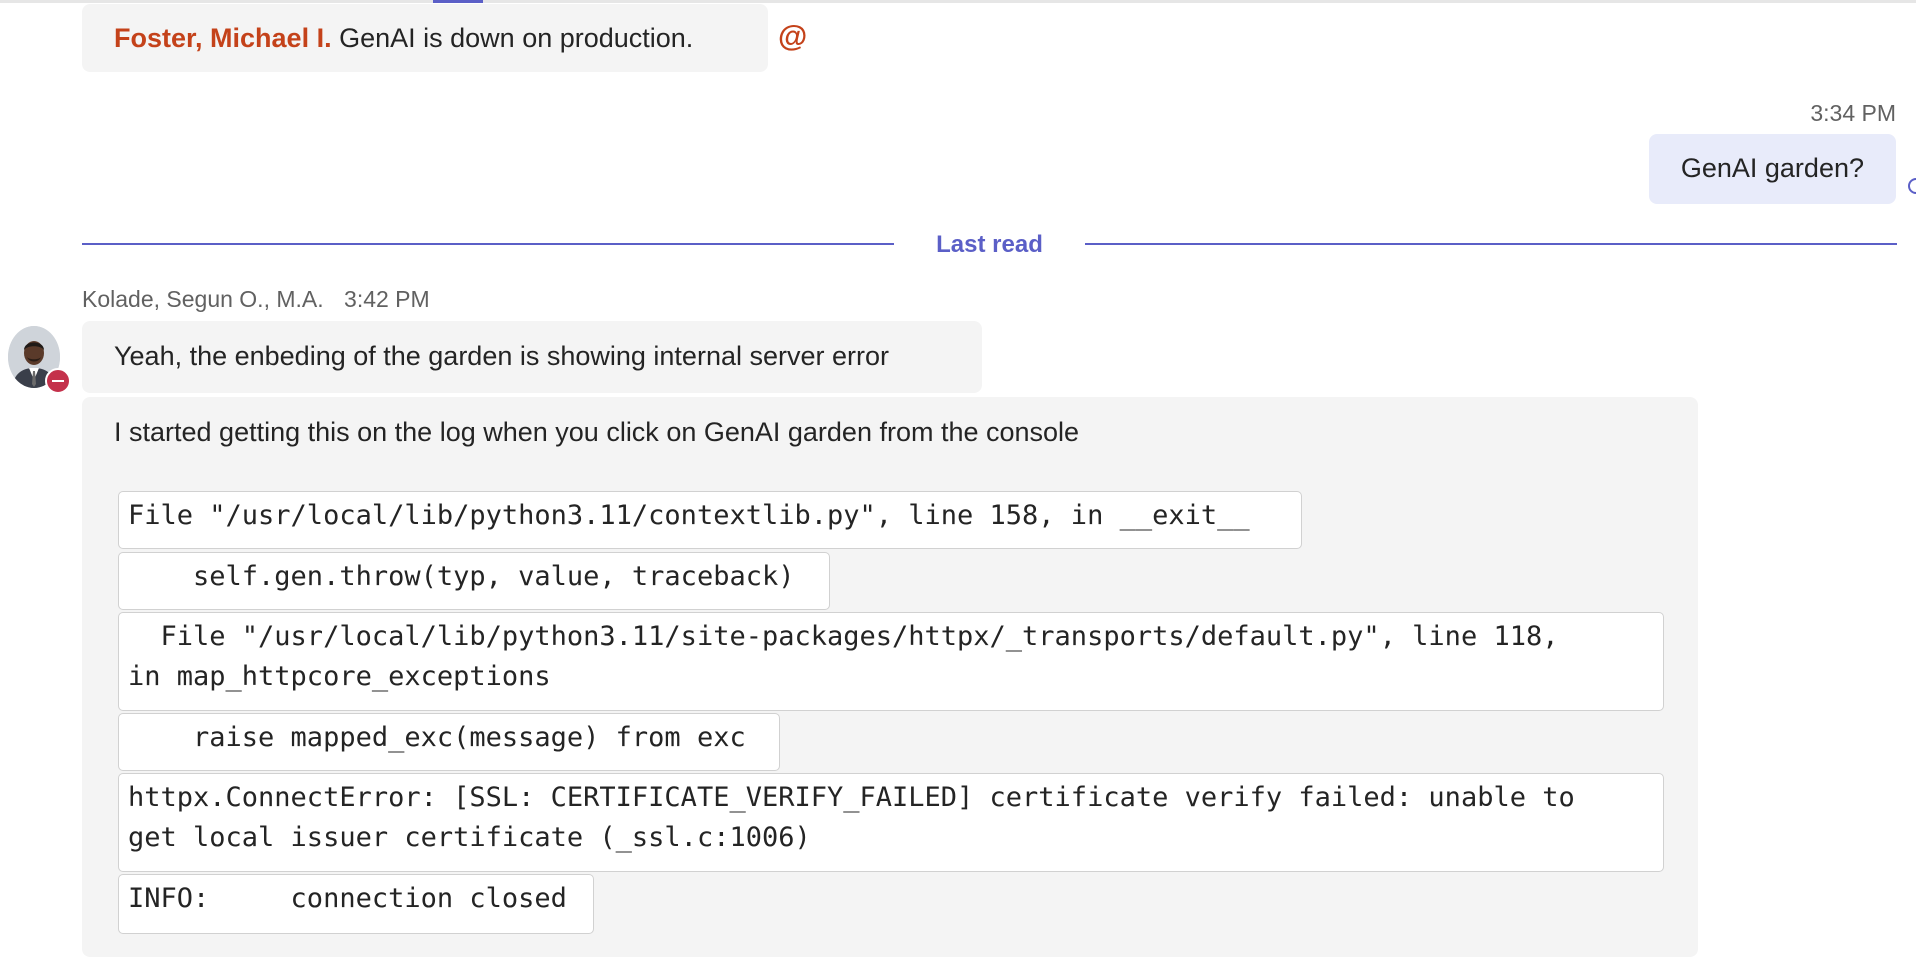  I want to click on own-message-bubble: GenAI garden?, so click(1772, 169).